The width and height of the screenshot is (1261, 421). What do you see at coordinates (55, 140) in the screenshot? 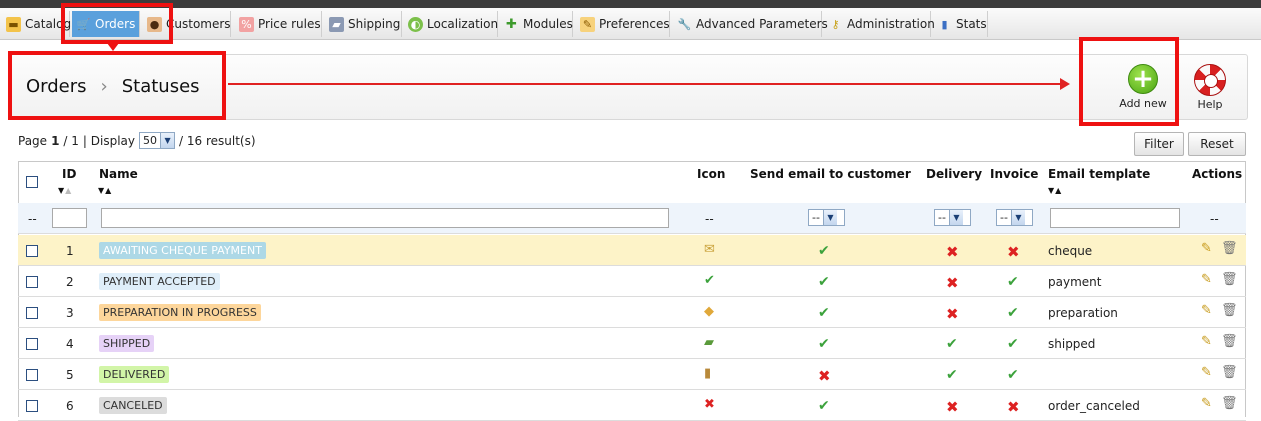
I see `current-page: 1` at bounding box center [55, 140].